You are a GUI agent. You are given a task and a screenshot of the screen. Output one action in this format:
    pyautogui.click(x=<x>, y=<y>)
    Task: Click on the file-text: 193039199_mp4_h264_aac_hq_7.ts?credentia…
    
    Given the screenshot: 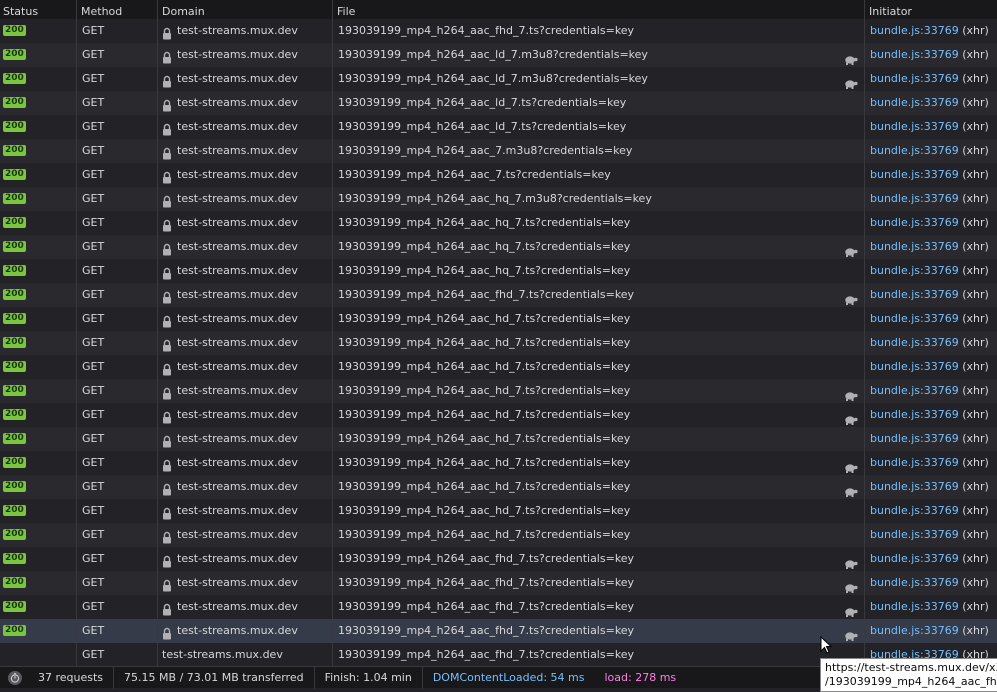 What is the action you would take?
    pyautogui.click(x=484, y=270)
    